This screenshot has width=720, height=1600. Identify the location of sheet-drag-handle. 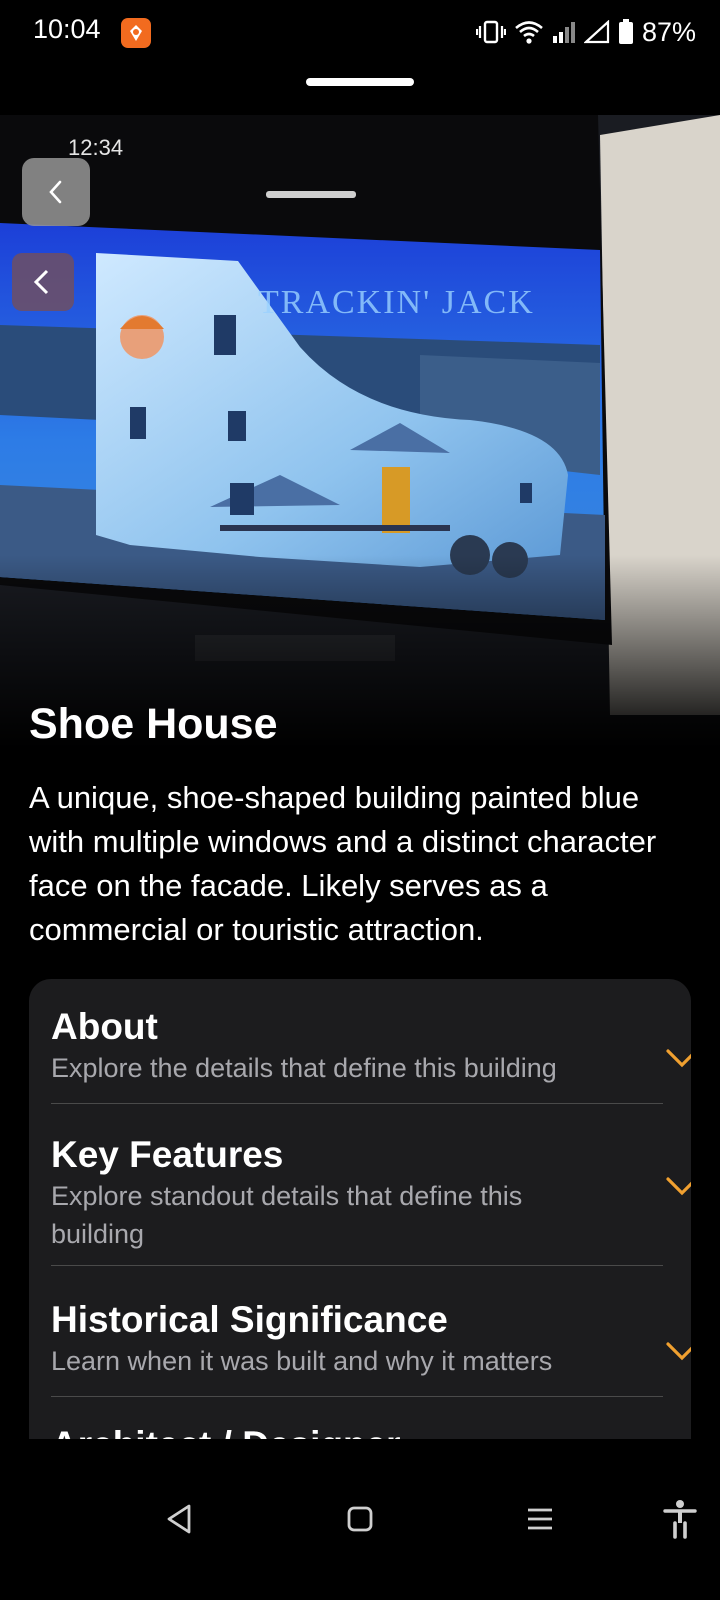
(360, 82).